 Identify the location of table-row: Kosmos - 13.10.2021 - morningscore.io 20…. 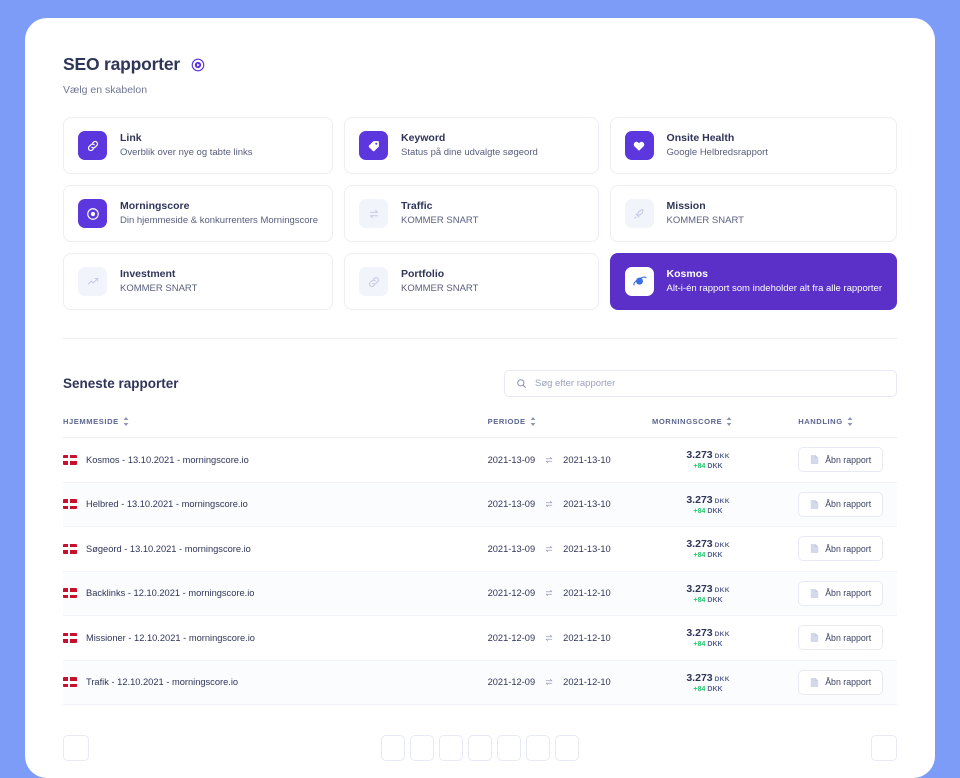
(480, 460).